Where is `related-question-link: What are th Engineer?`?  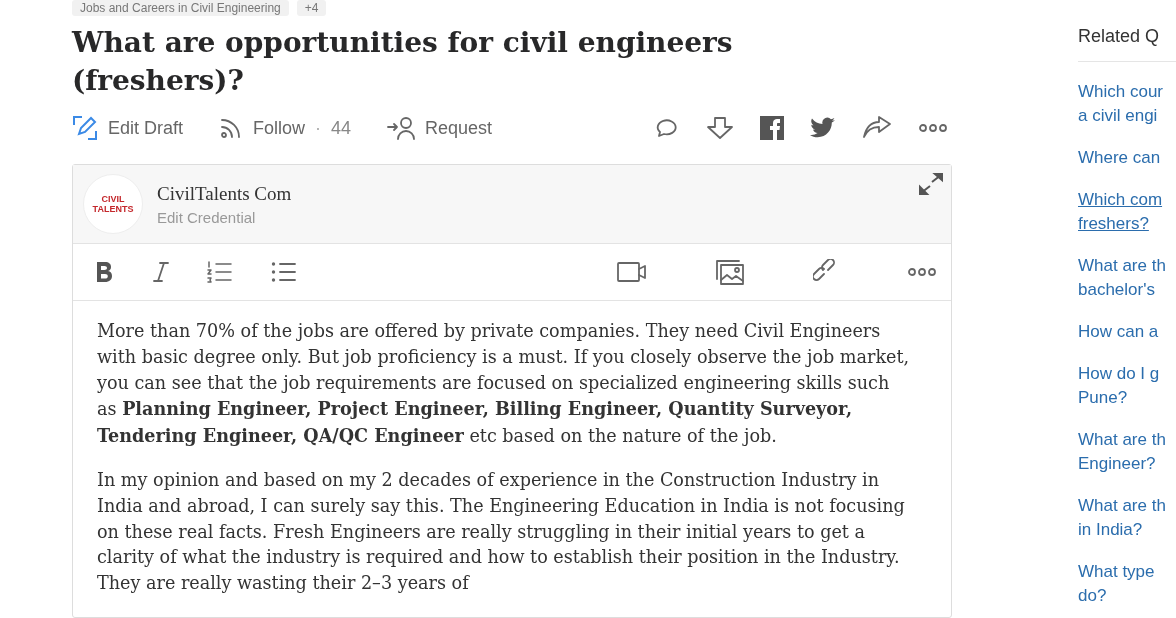
related-question-link: What are th Engineer? is located at coordinates (1127, 452).